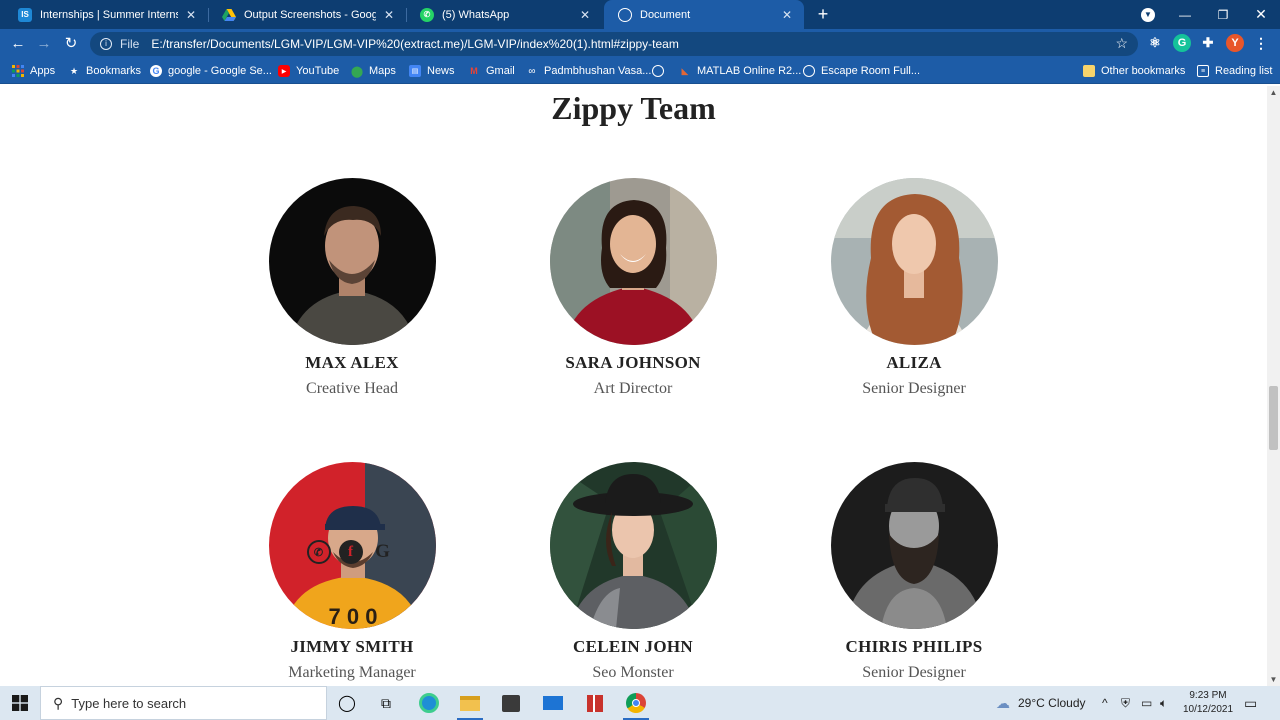 The image size is (1280, 720). Describe the element at coordinates (58, 702) in the screenshot. I see `search-icon: ⚲` at that location.